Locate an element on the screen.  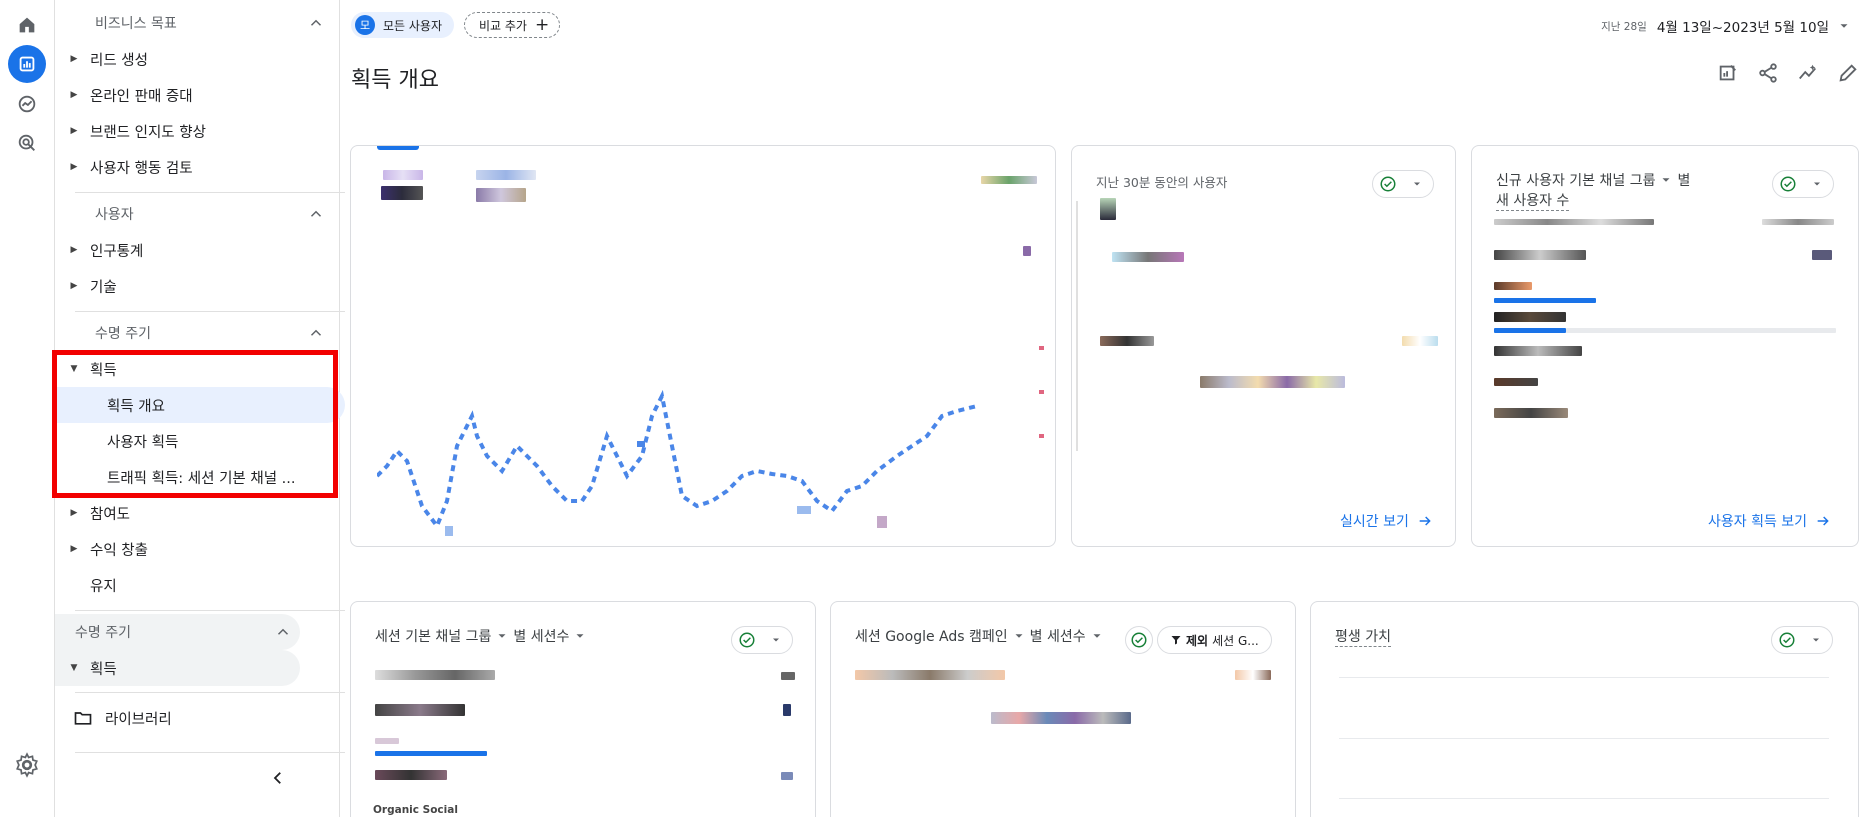
customize-report-icon is located at coordinates (1728, 73).